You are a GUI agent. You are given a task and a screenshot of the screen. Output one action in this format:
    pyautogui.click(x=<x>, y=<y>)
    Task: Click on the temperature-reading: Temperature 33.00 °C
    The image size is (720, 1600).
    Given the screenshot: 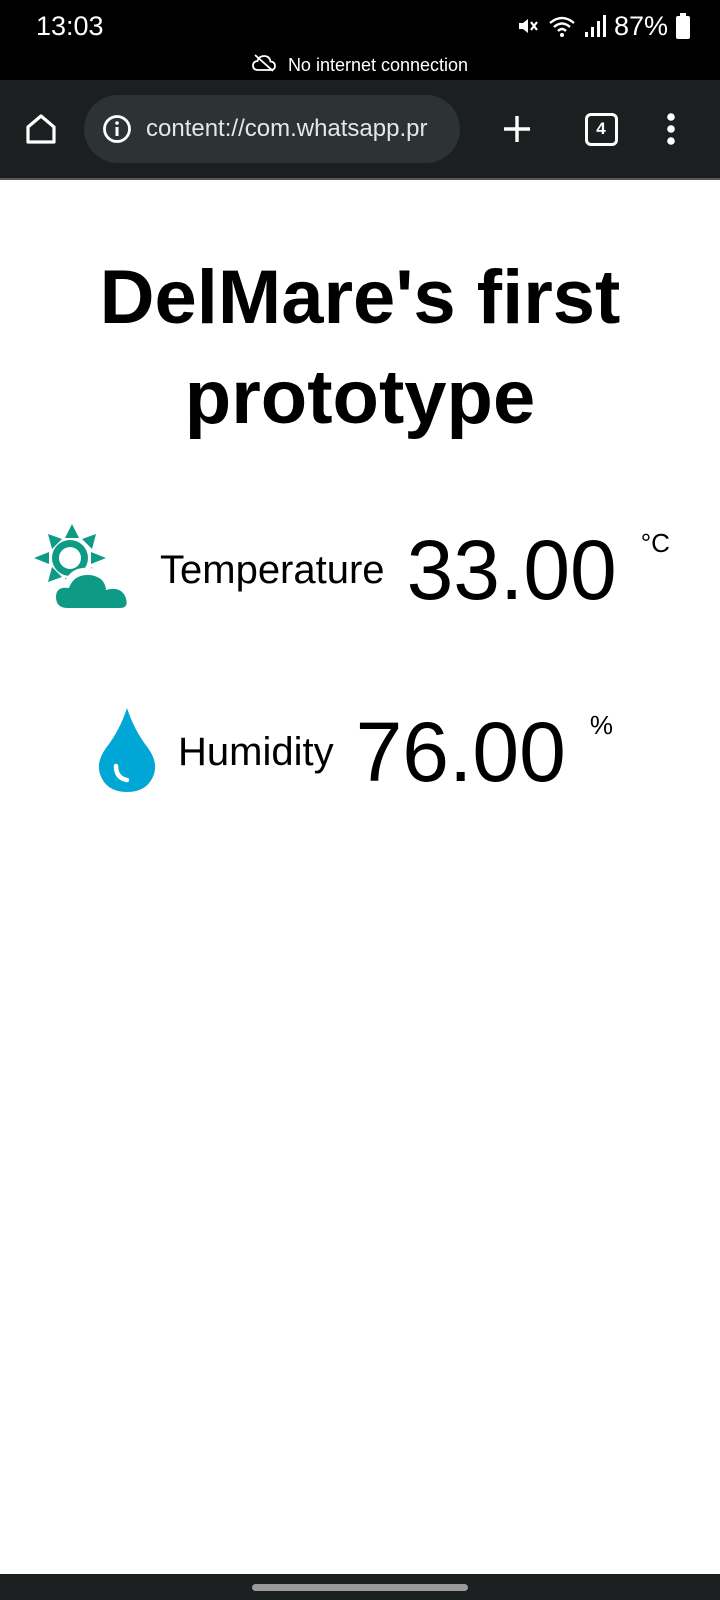 What is the action you would take?
    pyautogui.click(x=352, y=570)
    